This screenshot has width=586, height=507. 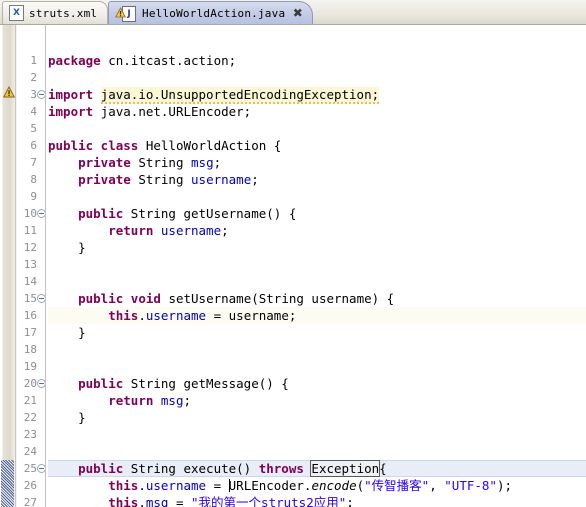 What do you see at coordinates (33, 145) in the screenshot?
I see `line-number-6: 6` at bounding box center [33, 145].